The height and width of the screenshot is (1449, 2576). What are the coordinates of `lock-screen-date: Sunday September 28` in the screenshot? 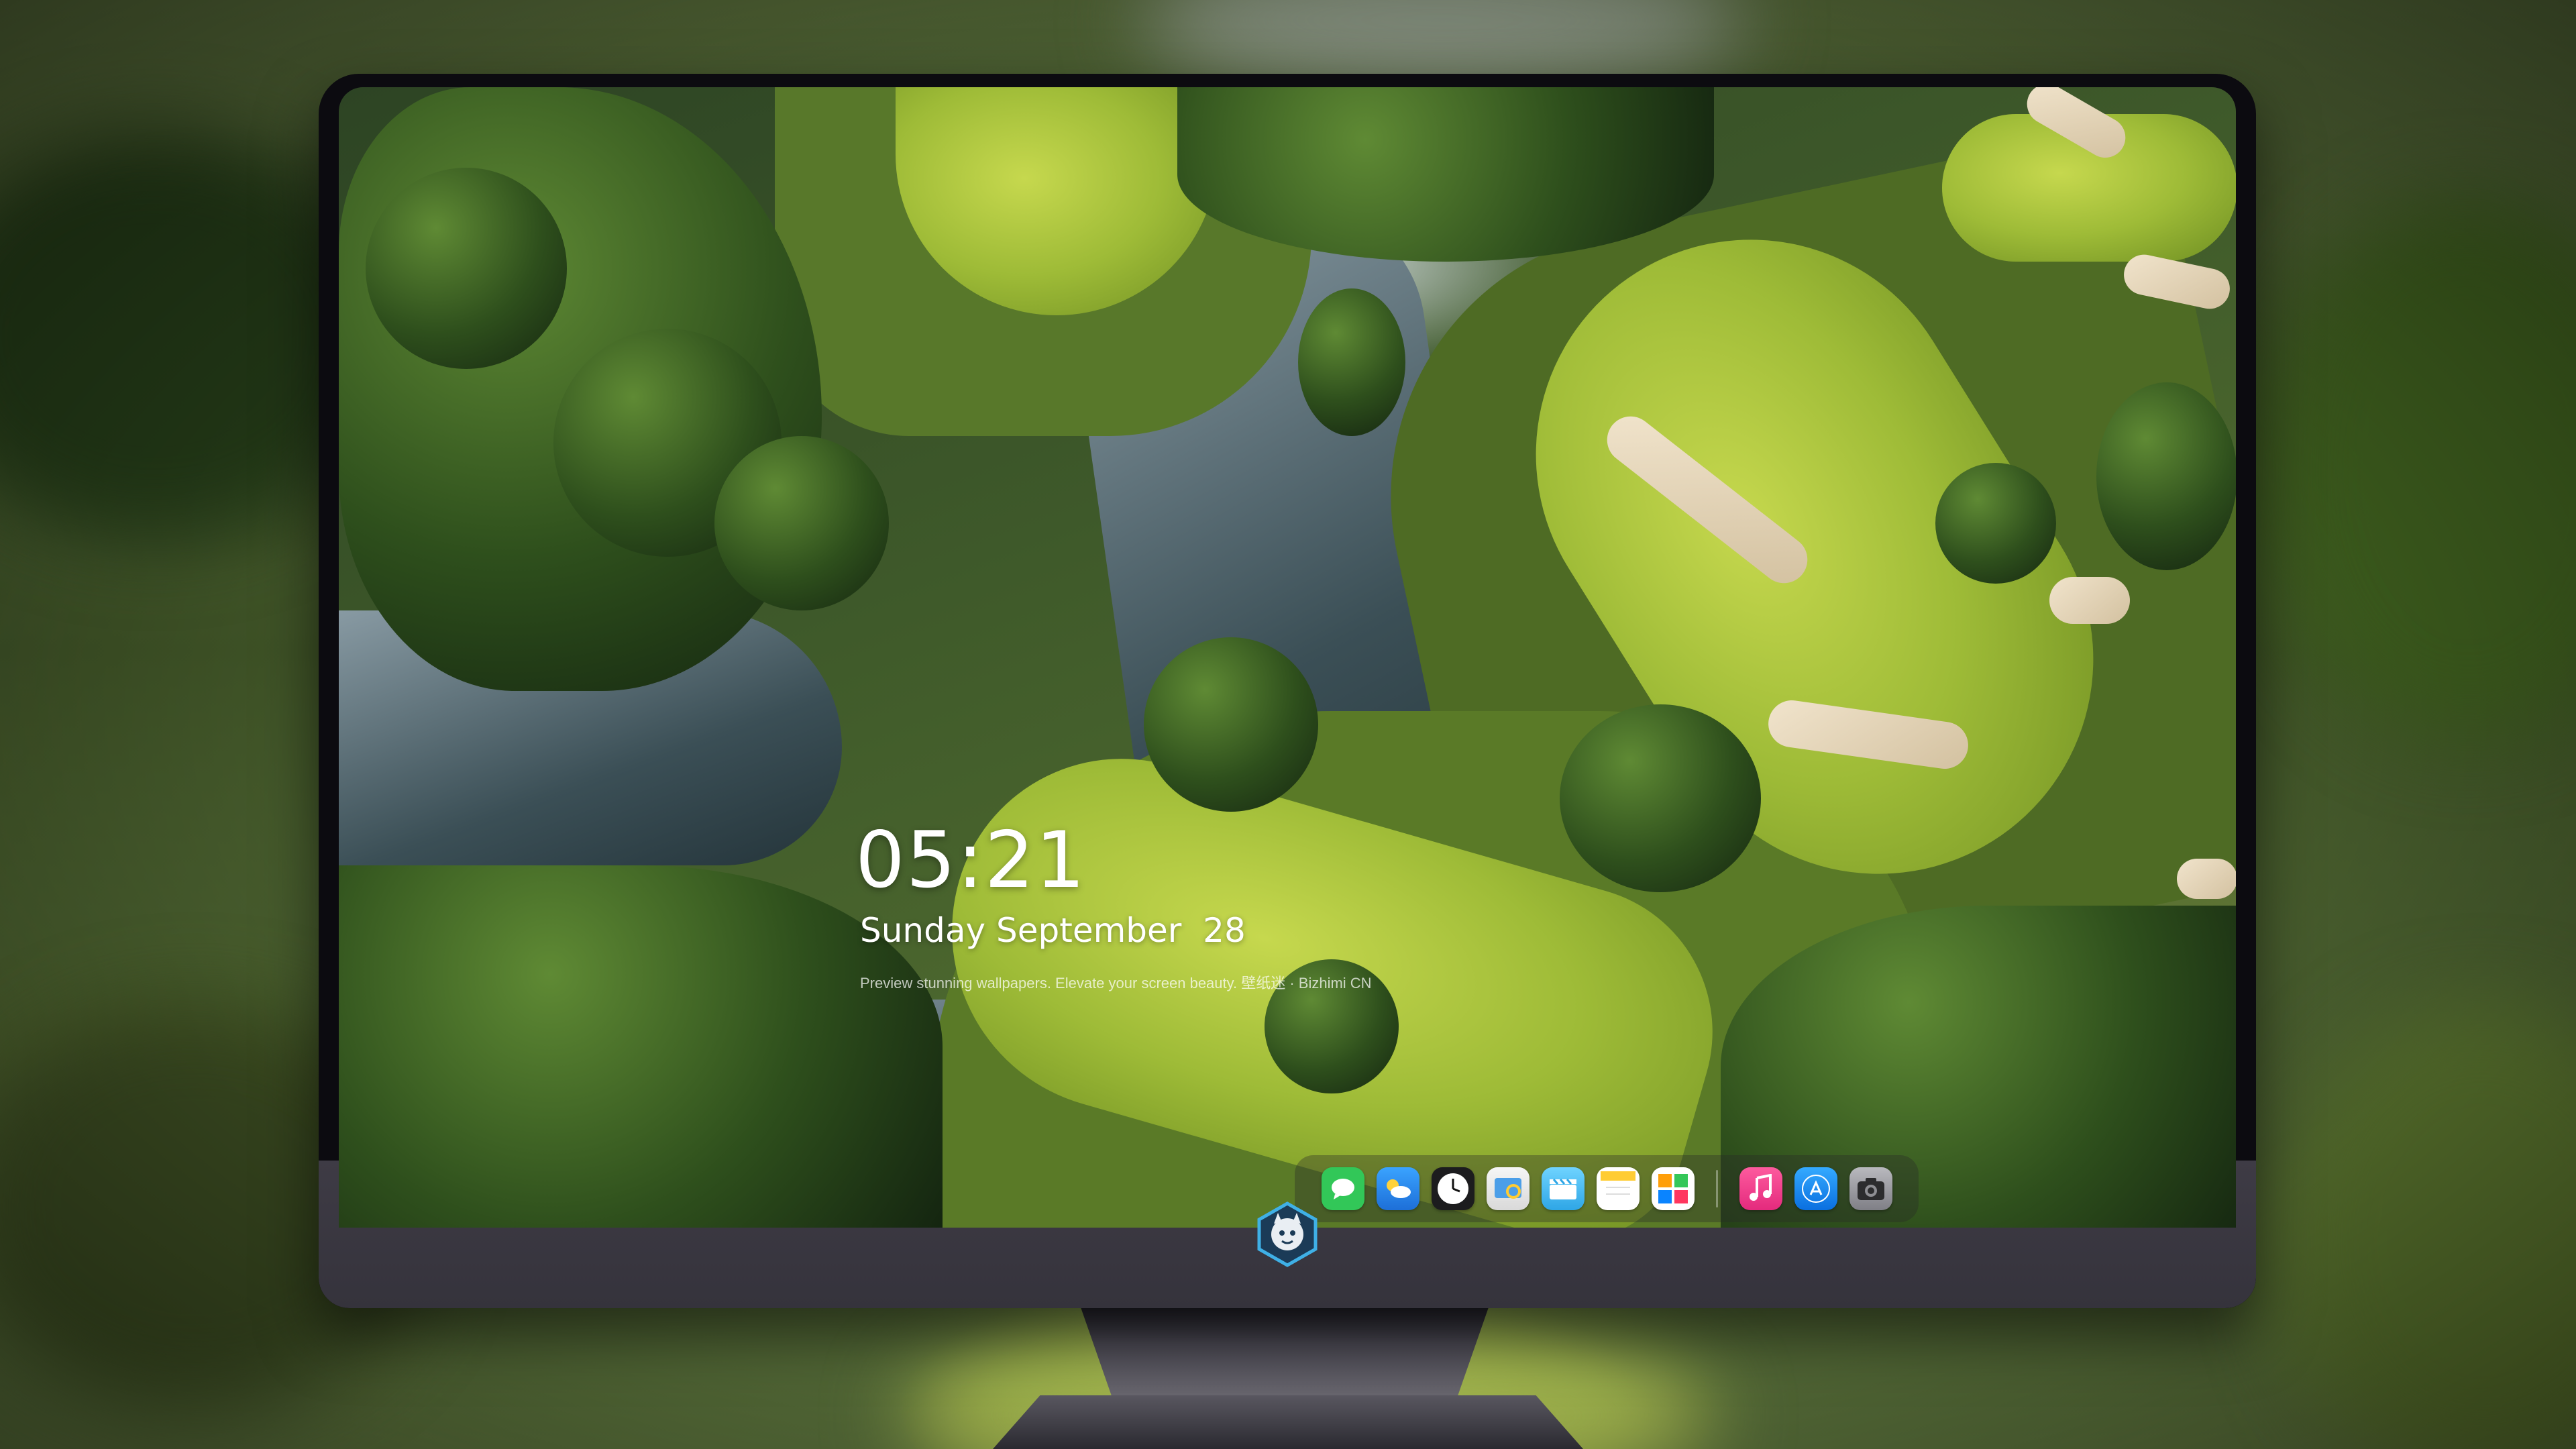 It's located at (1053, 930).